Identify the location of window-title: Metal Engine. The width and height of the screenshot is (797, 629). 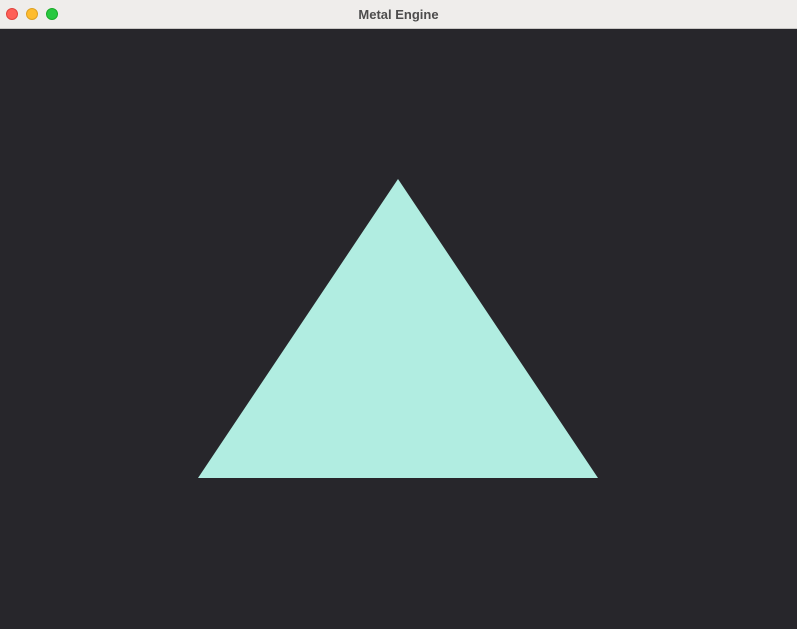
(398, 14).